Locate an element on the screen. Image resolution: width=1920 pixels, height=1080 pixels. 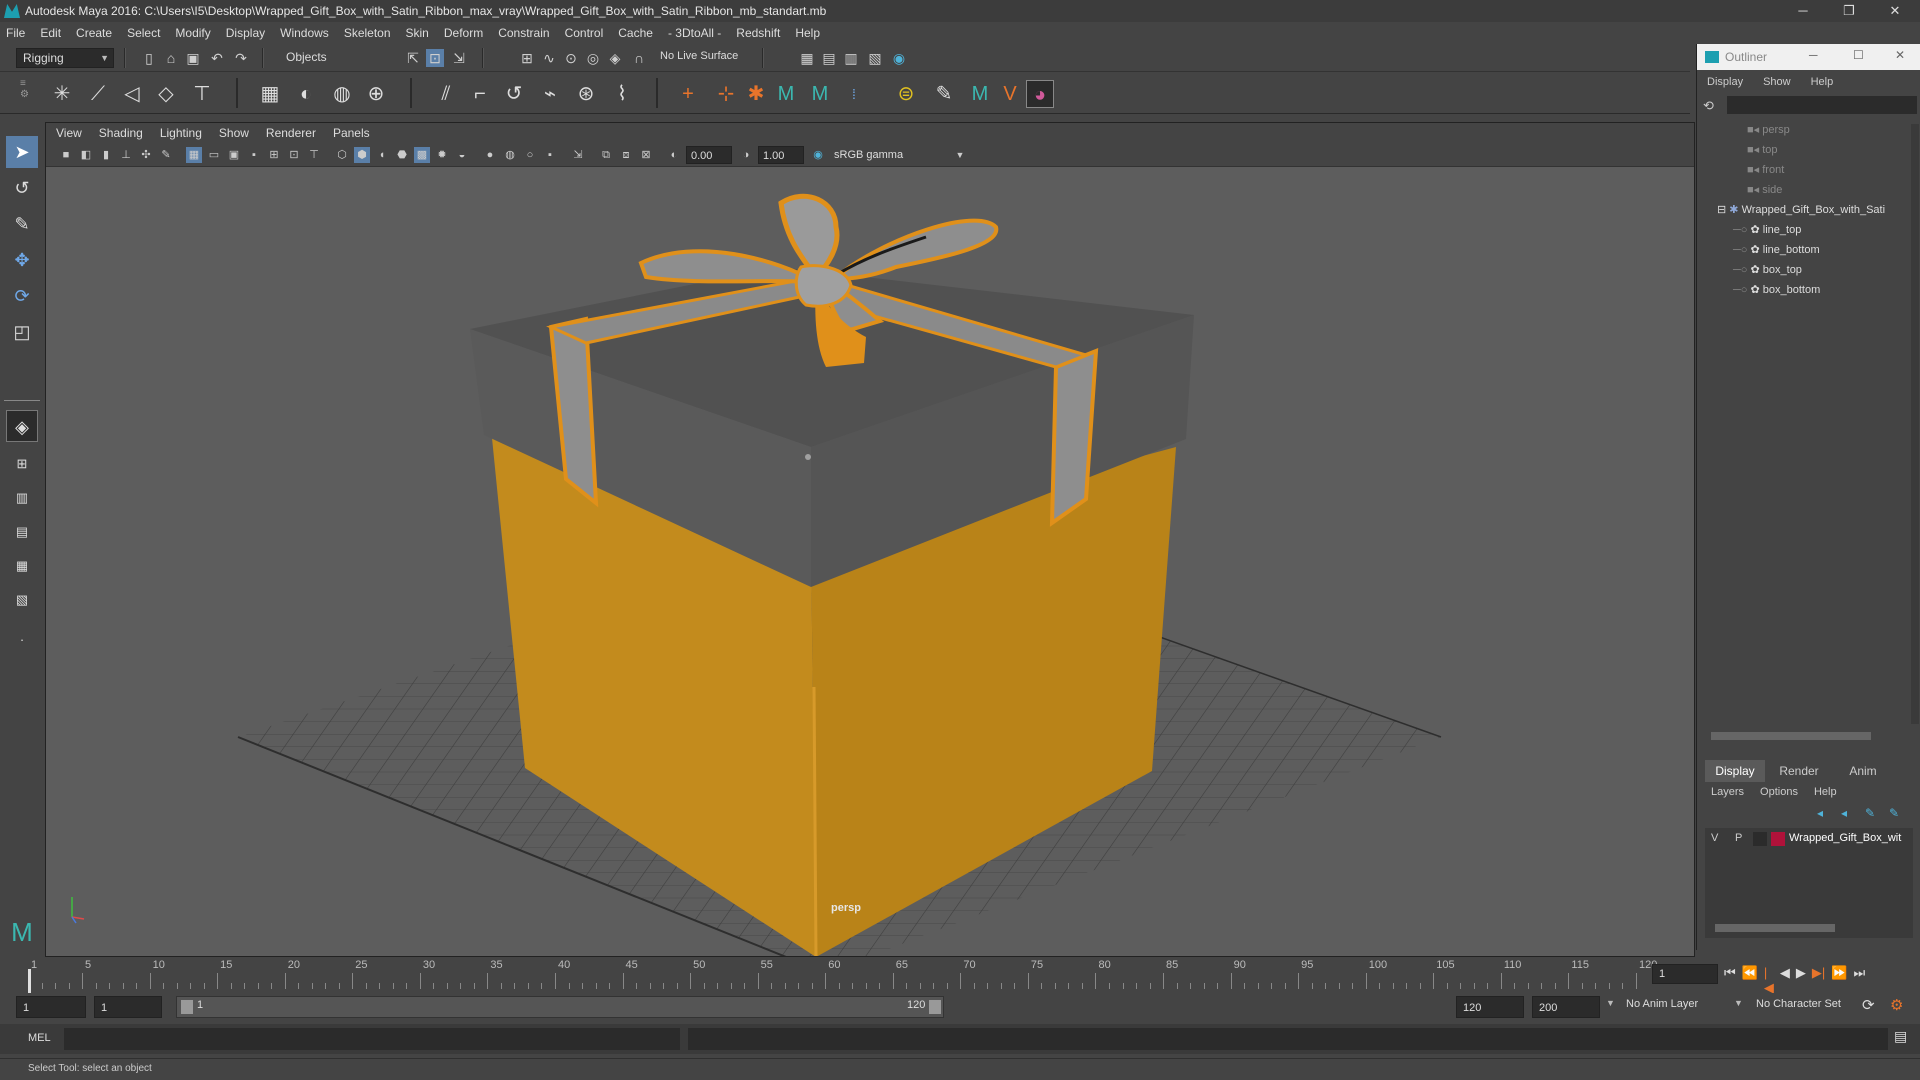
point-constraint-icon: + is located at coordinates (688, 94).